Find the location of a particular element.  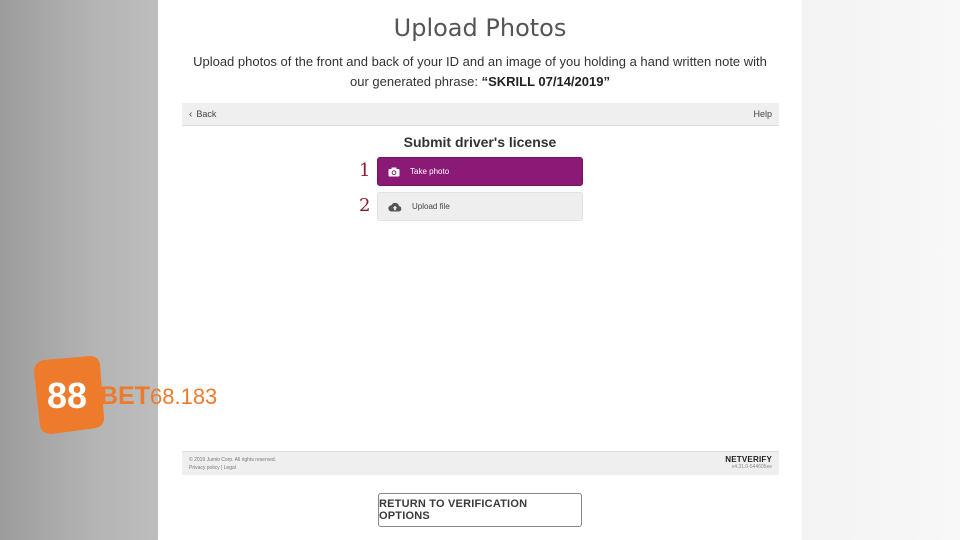

footer-brand-block: NETVERIFY v4.31.0-544605ee is located at coordinates (748, 462).